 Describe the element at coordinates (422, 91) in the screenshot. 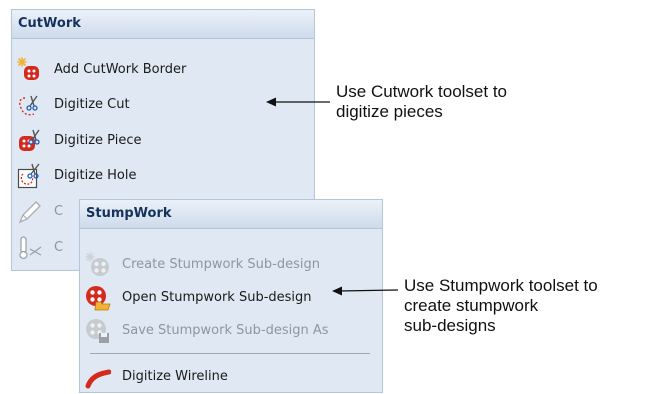

I see `cutwork-callout-line-1: Use Cutwork toolset to` at that location.